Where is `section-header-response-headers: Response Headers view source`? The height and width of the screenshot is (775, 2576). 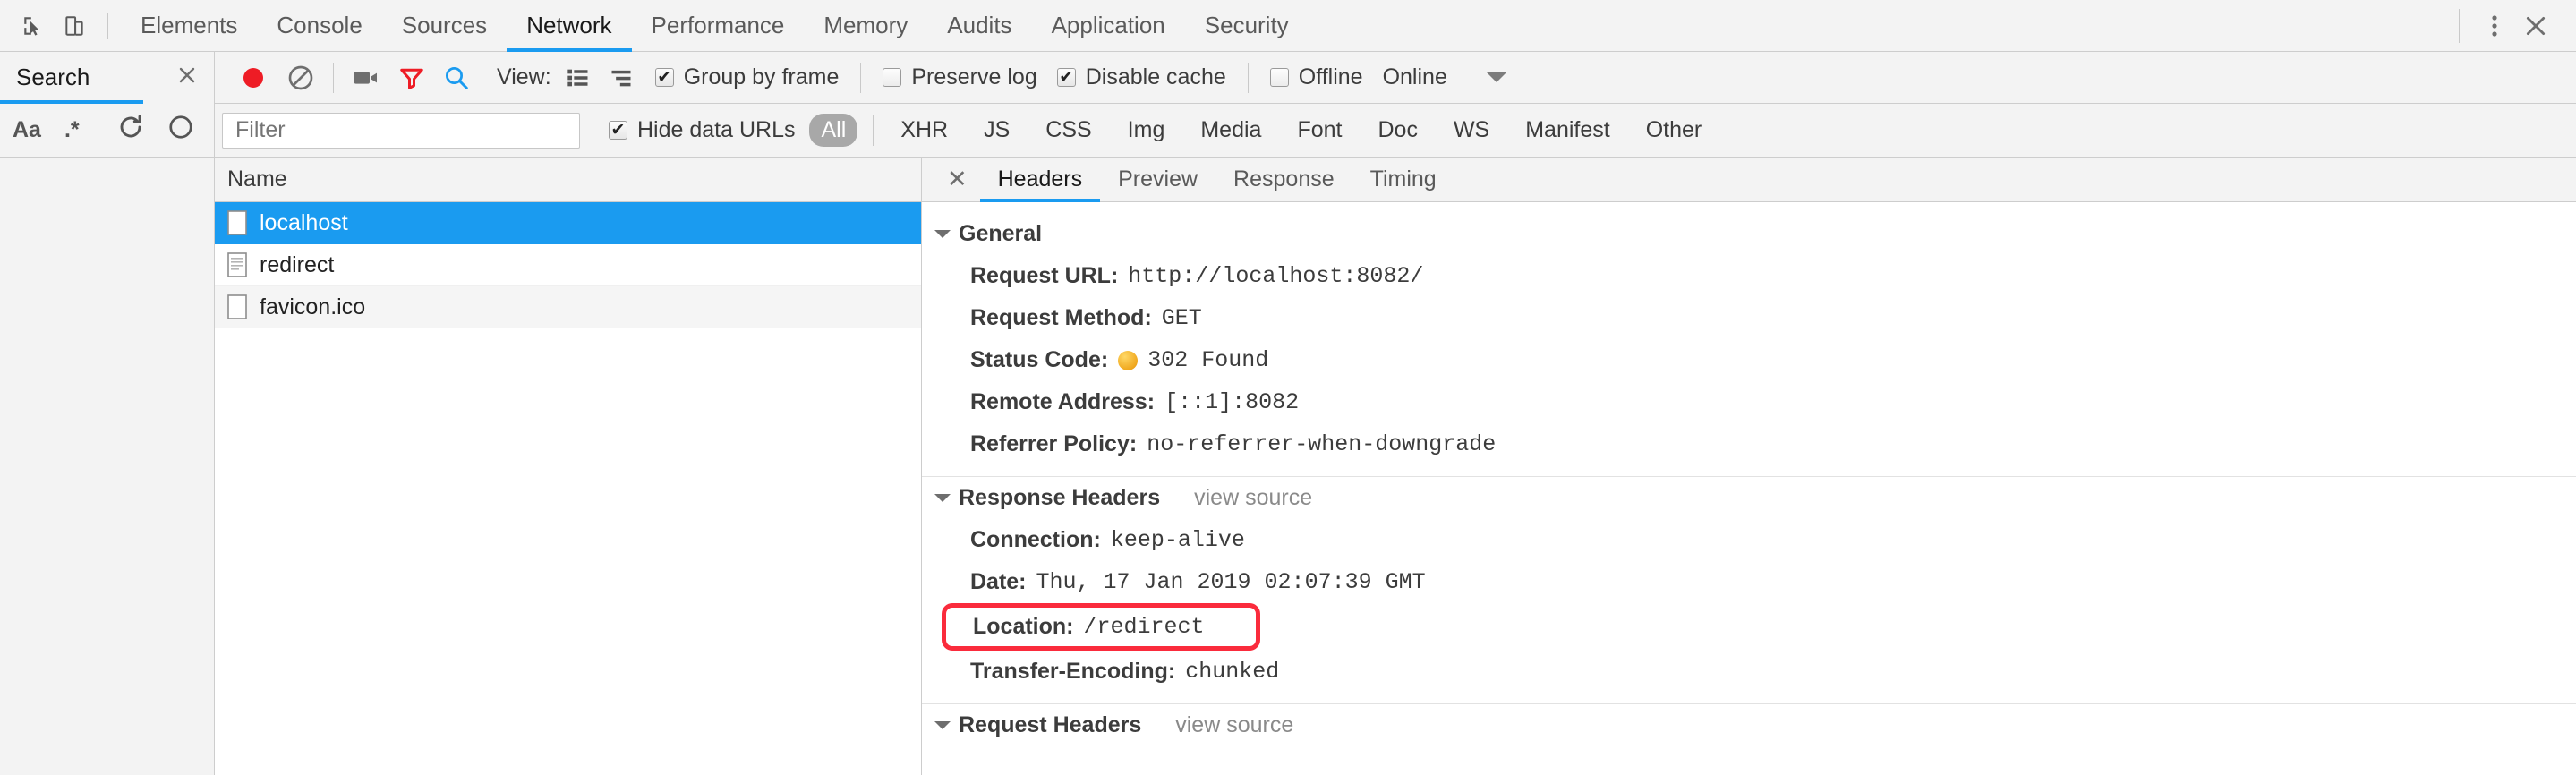
section-header-response-headers: Response Headers view source is located at coordinates (1749, 497).